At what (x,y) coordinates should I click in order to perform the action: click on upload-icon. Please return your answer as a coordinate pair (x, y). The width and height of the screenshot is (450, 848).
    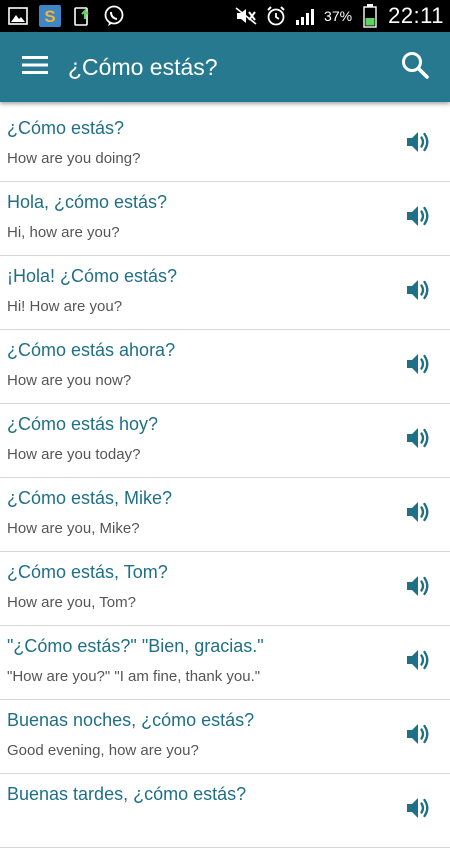
    Looking at the image, I should click on (82, 16).